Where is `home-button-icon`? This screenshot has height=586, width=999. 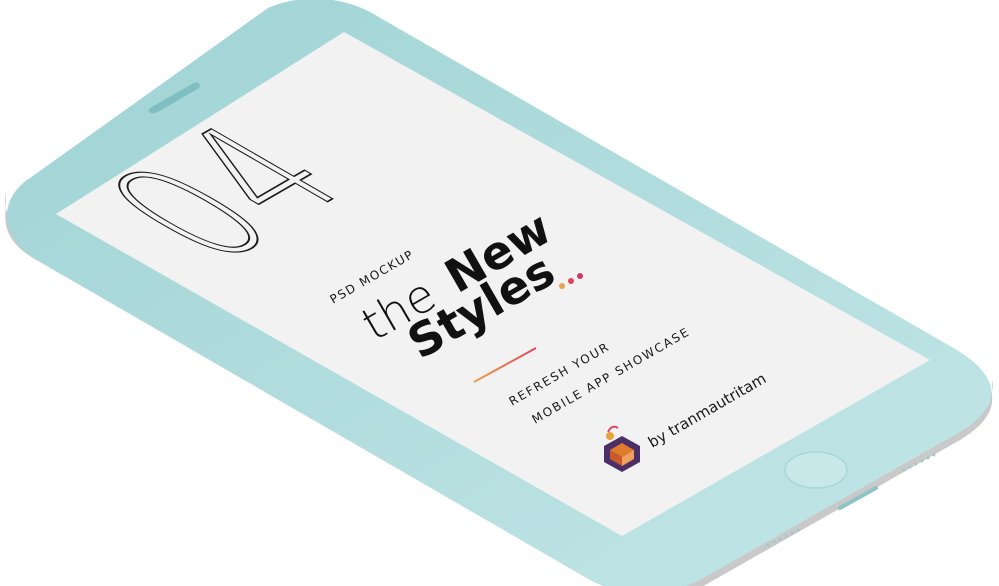 home-button-icon is located at coordinates (816, 470).